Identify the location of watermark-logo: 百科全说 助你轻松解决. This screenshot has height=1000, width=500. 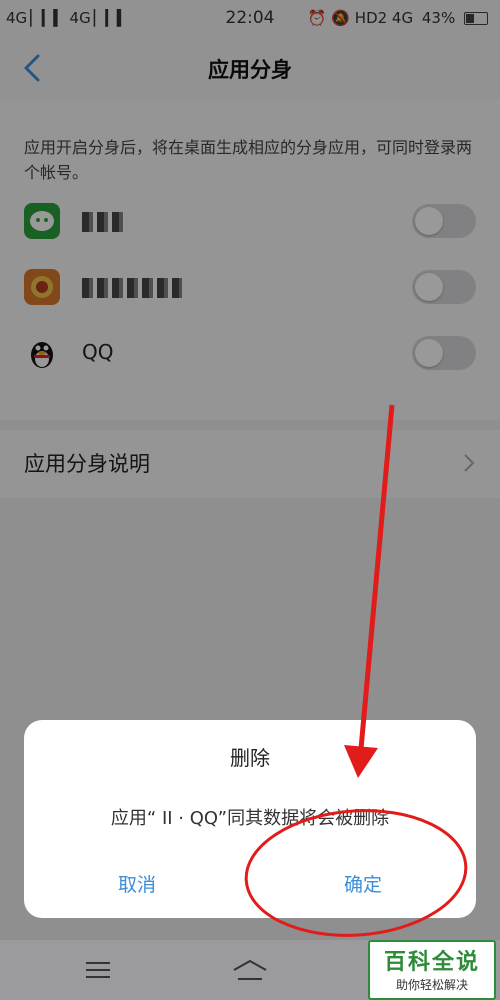
(432, 970).